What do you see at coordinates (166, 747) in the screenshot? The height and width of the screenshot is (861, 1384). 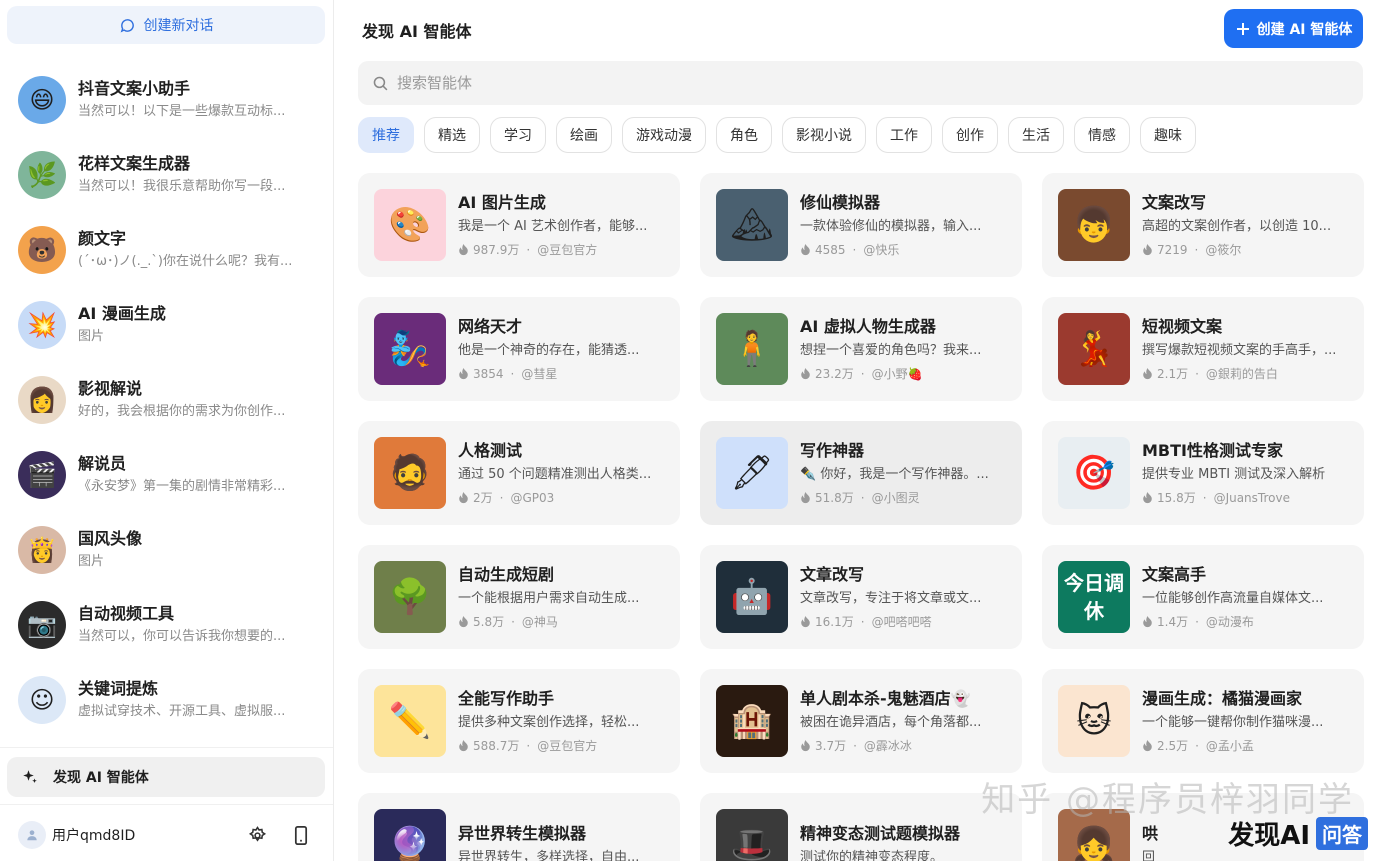 I see `divider` at bounding box center [166, 747].